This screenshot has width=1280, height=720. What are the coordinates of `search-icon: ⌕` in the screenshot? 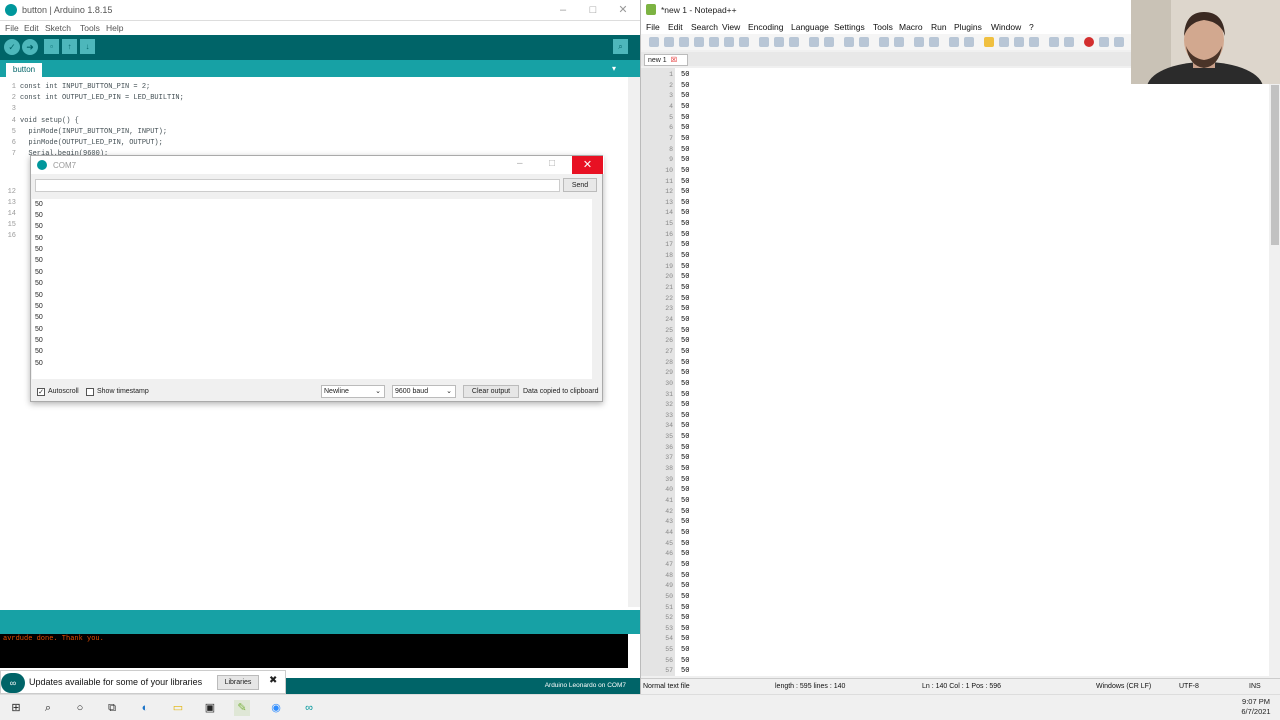 It's located at (48, 708).